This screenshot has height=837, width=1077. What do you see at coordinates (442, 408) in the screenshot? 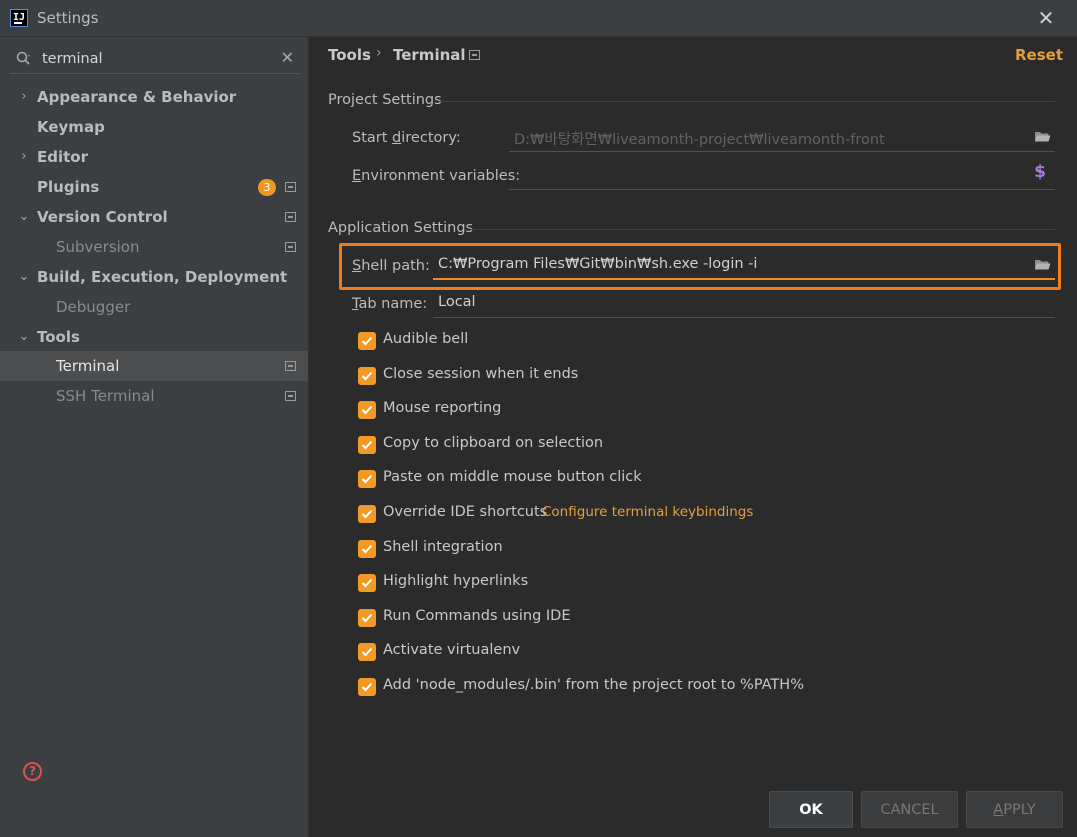
I see `checkbox-label: Mouse reporting` at bounding box center [442, 408].